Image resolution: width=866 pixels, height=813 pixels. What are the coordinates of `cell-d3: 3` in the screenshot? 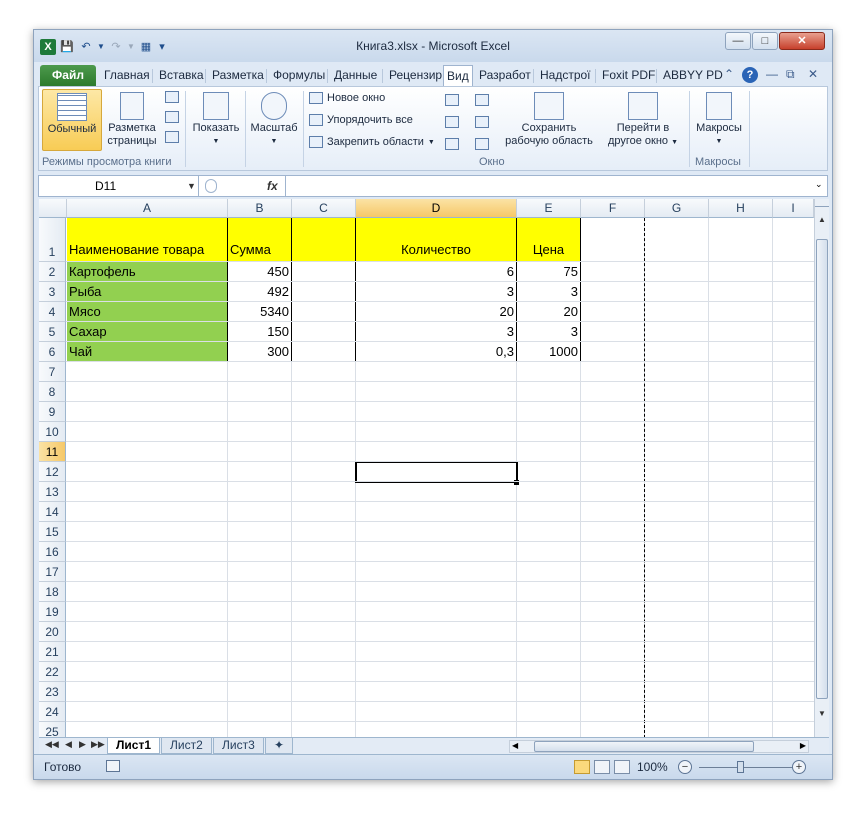 It's located at (436, 292).